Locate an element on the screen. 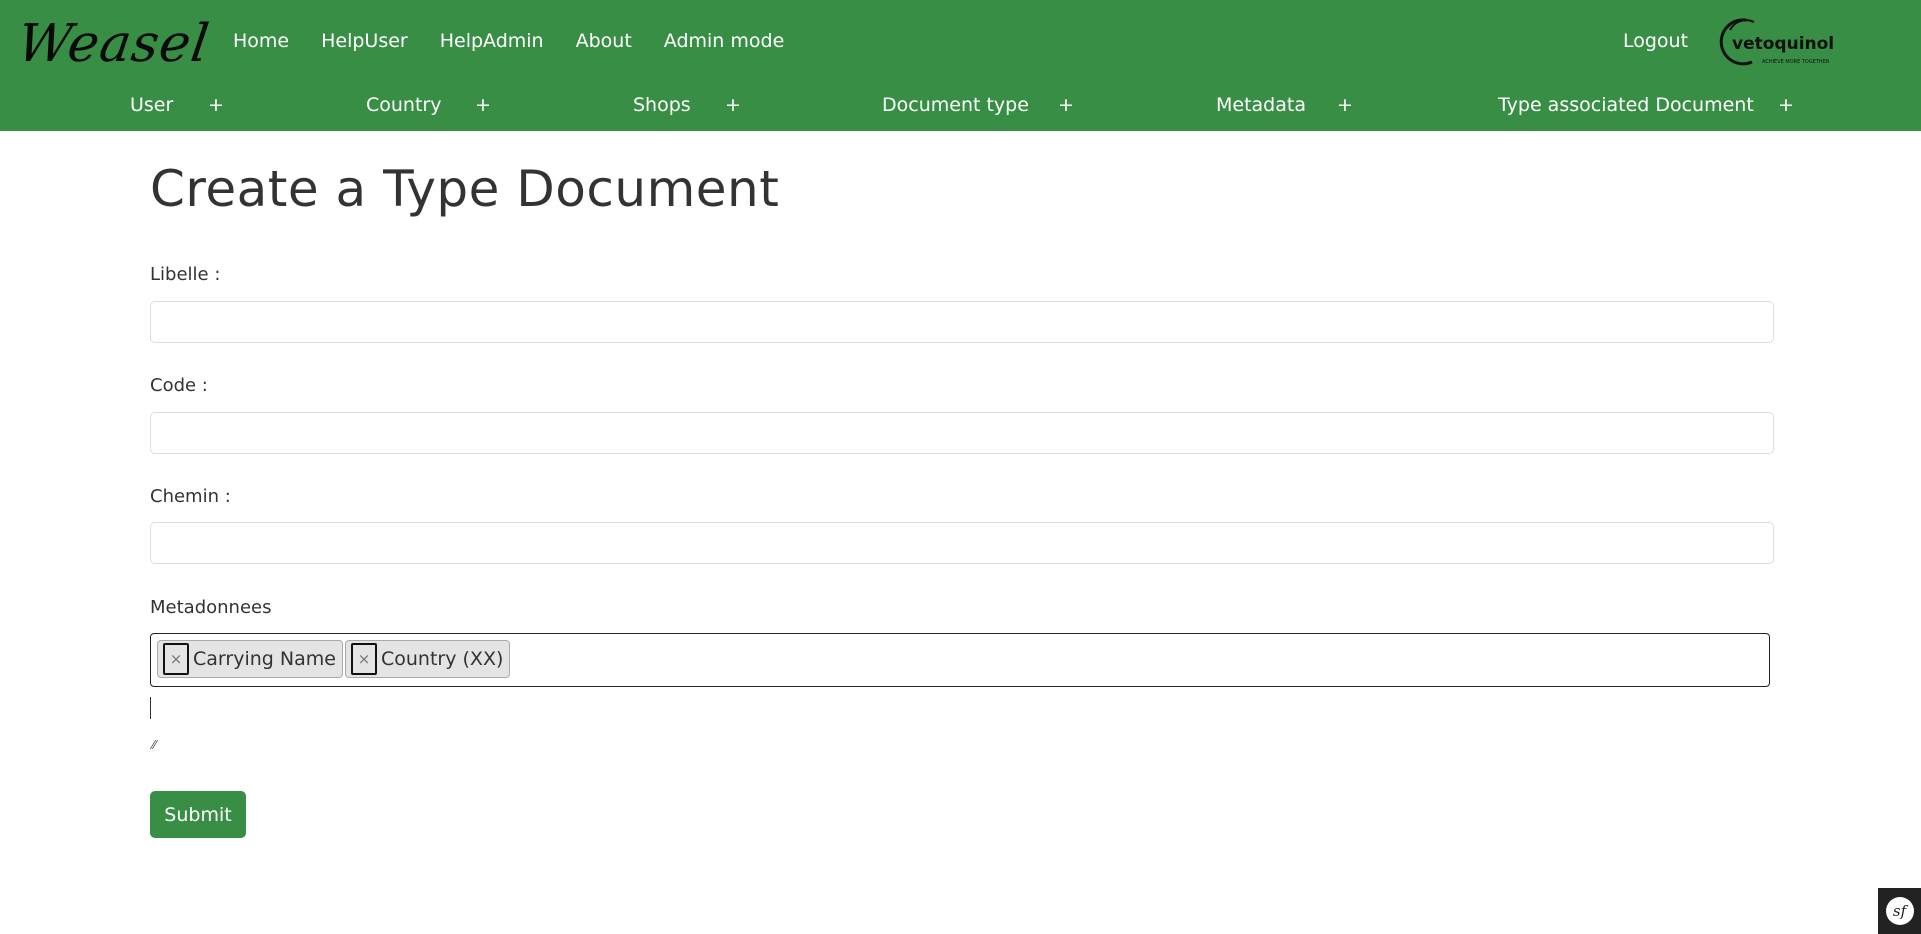 This screenshot has height=934, width=1921. submit-button: Submit is located at coordinates (198, 814).